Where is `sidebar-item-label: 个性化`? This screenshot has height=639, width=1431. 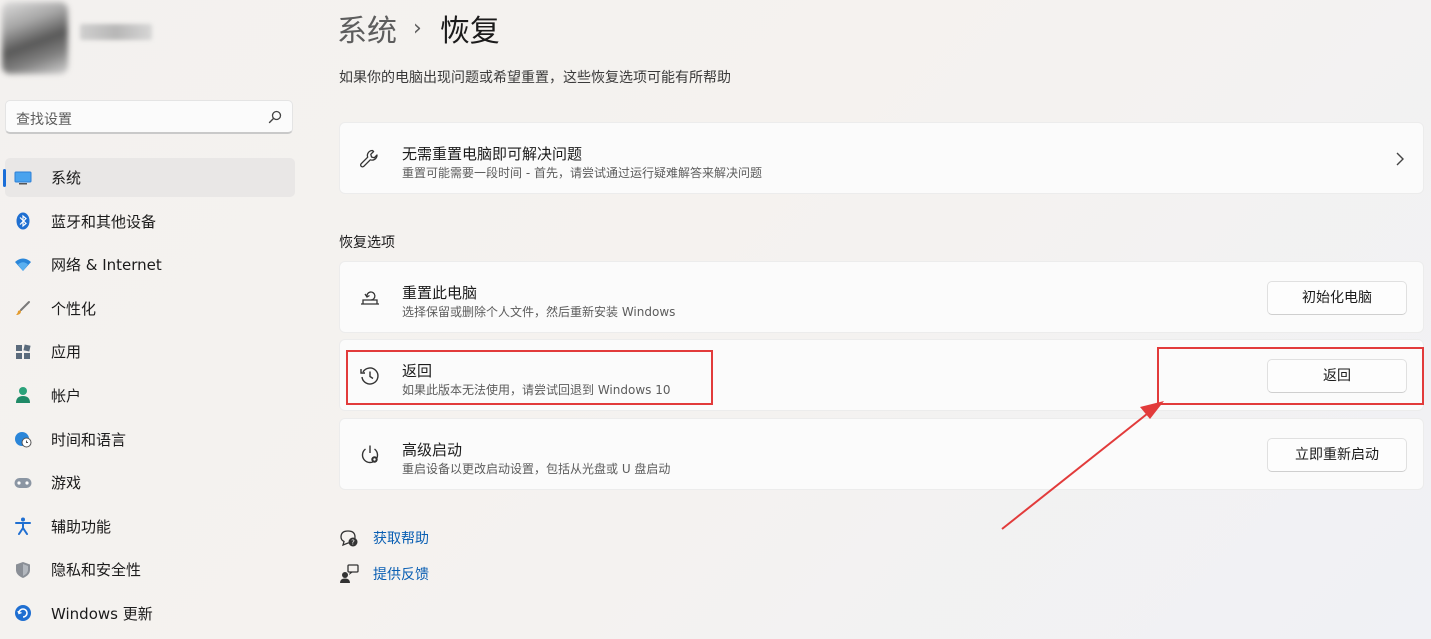 sidebar-item-label: 个性化 is located at coordinates (74, 308).